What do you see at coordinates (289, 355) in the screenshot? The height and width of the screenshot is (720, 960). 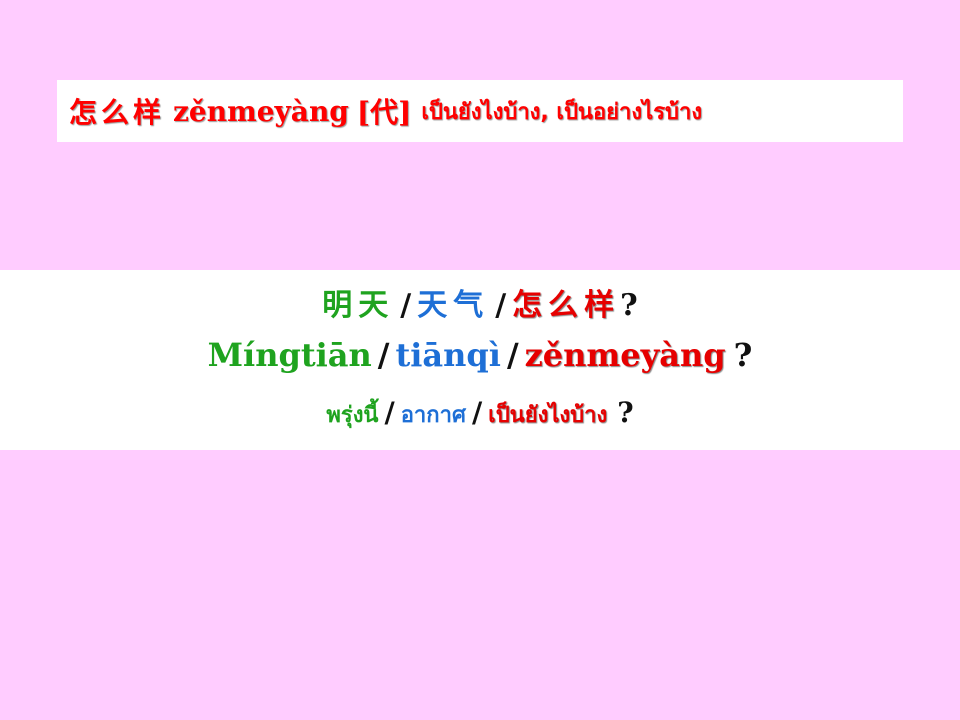 I see `pinyin-time: Míngtiān` at bounding box center [289, 355].